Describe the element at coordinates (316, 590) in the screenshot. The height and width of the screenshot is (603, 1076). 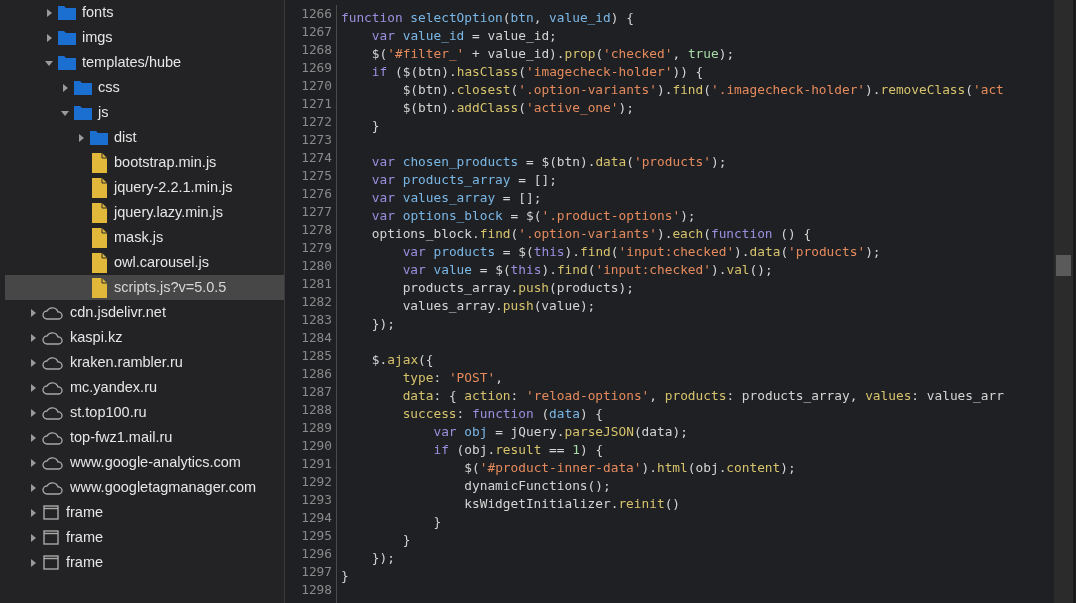
I see `line-number: 1298` at that location.